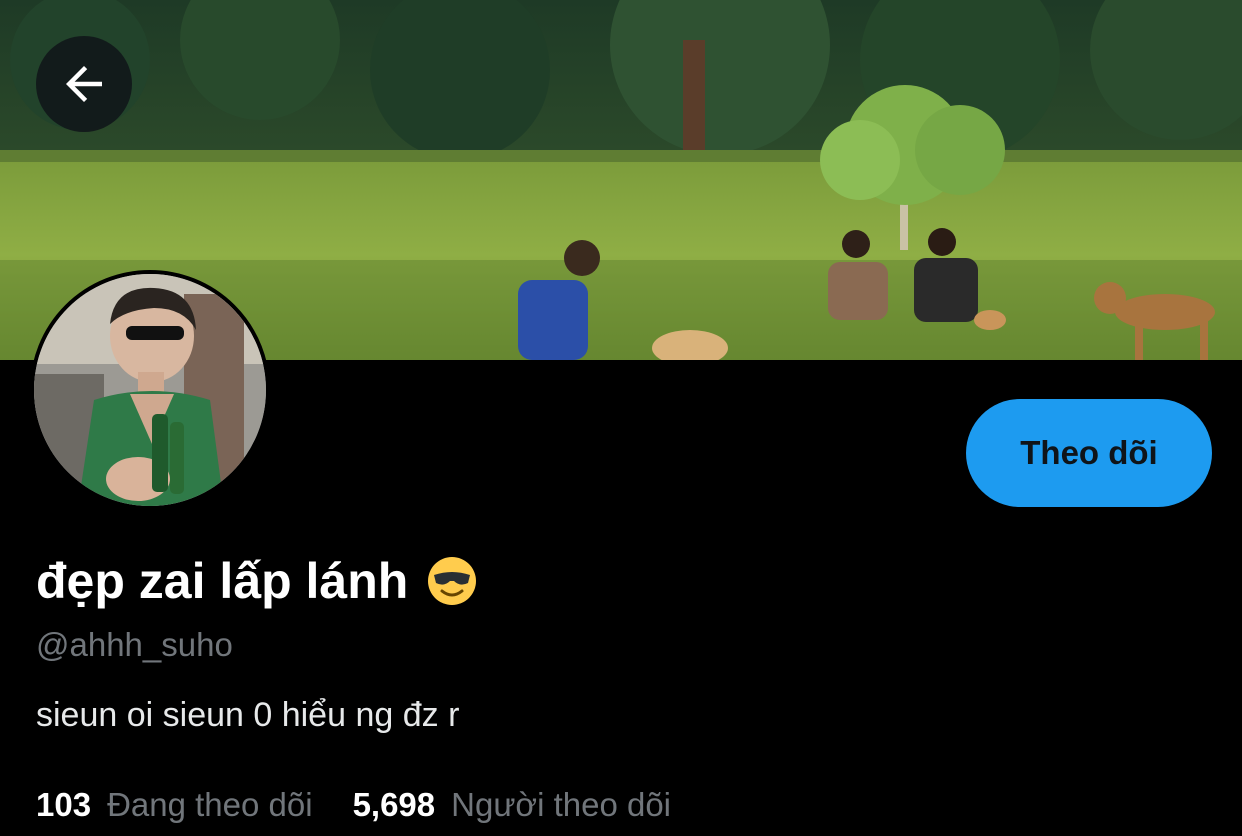 The height and width of the screenshot is (836, 1242). Describe the element at coordinates (210, 804) in the screenshot. I see `following-label: Đang theo dõi` at that location.